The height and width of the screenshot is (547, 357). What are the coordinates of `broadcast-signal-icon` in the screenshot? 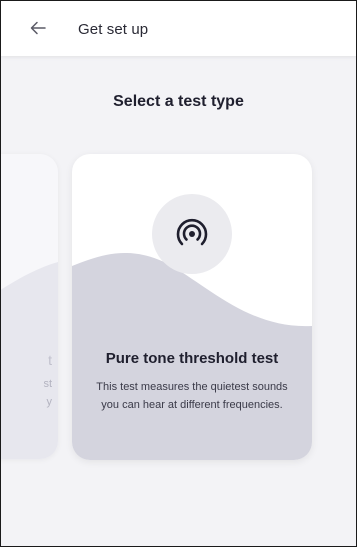 It's located at (192, 232).